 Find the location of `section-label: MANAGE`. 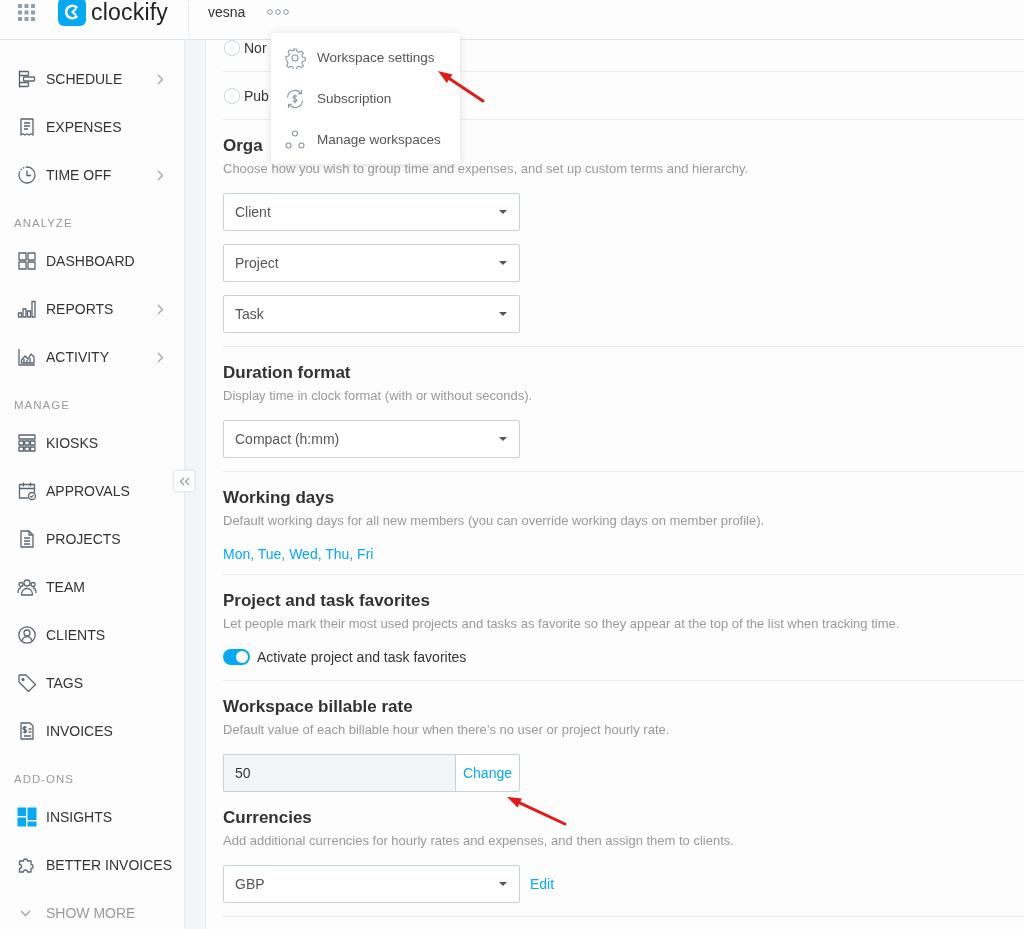

section-label: MANAGE is located at coordinates (41, 405).